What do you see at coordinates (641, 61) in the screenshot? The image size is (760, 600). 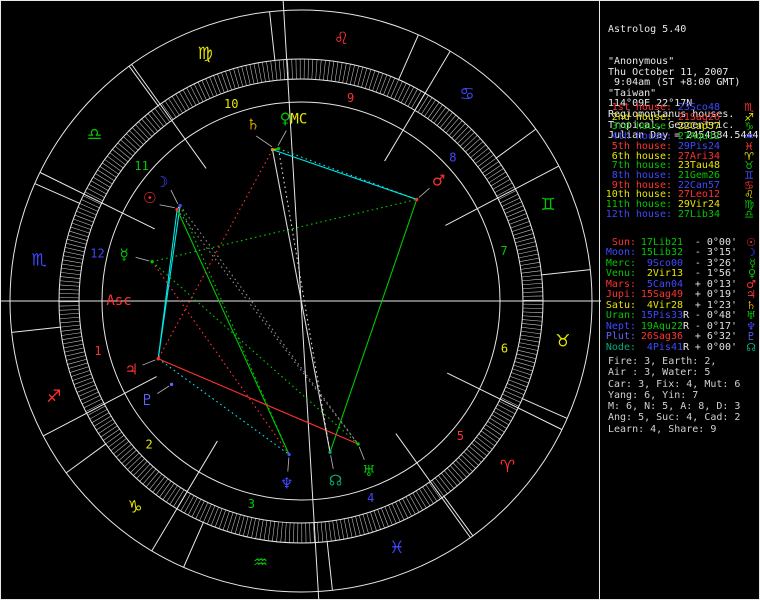 I see `header-line-1: "Anonymous"` at bounding box center [641, 61].